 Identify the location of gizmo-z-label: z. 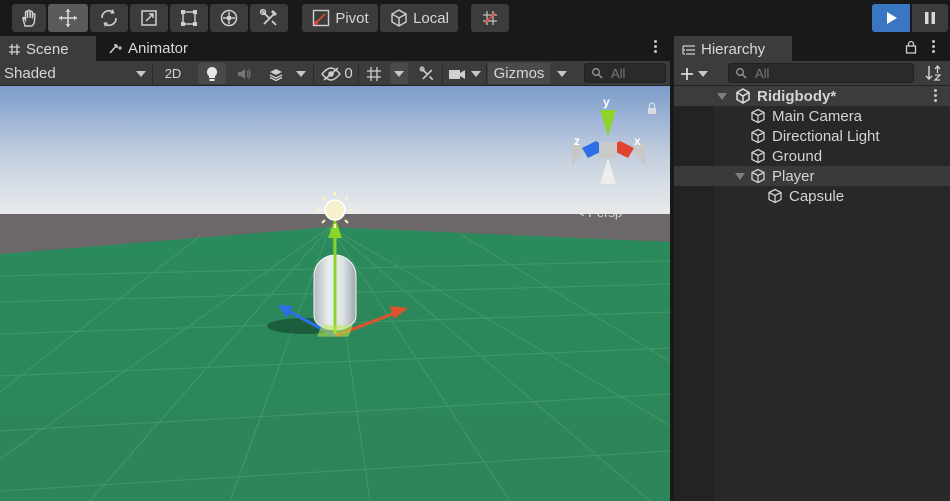
(577, 141).